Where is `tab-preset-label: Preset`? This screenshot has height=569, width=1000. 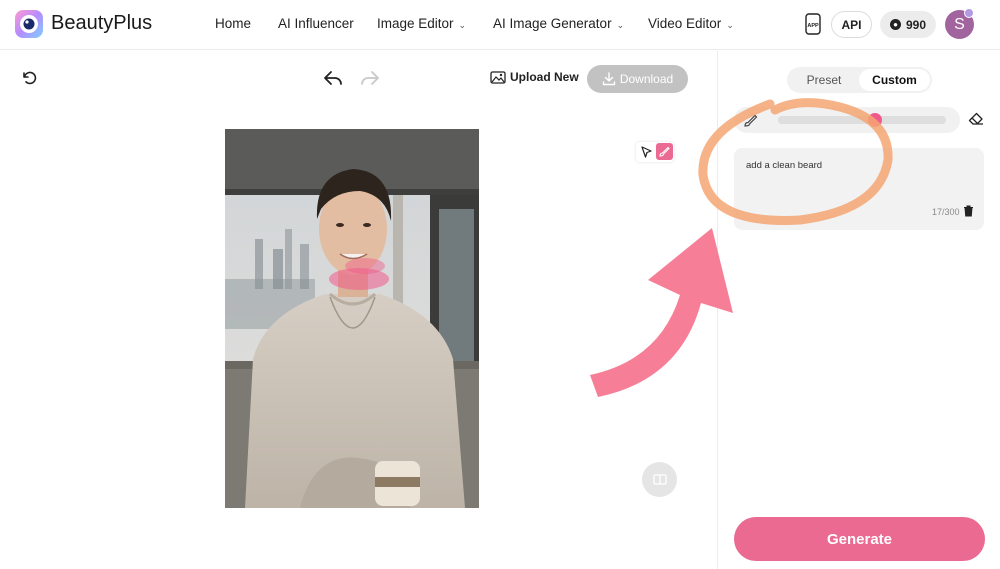 tab-preset-label: Preset is located at coordinates (824, 80).